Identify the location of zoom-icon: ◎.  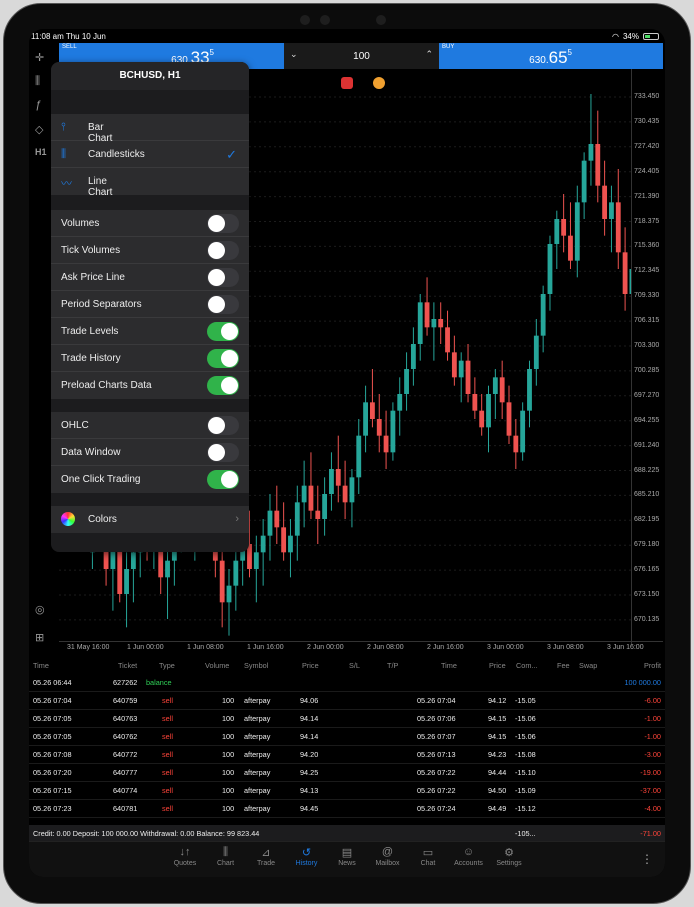
(40, 609).